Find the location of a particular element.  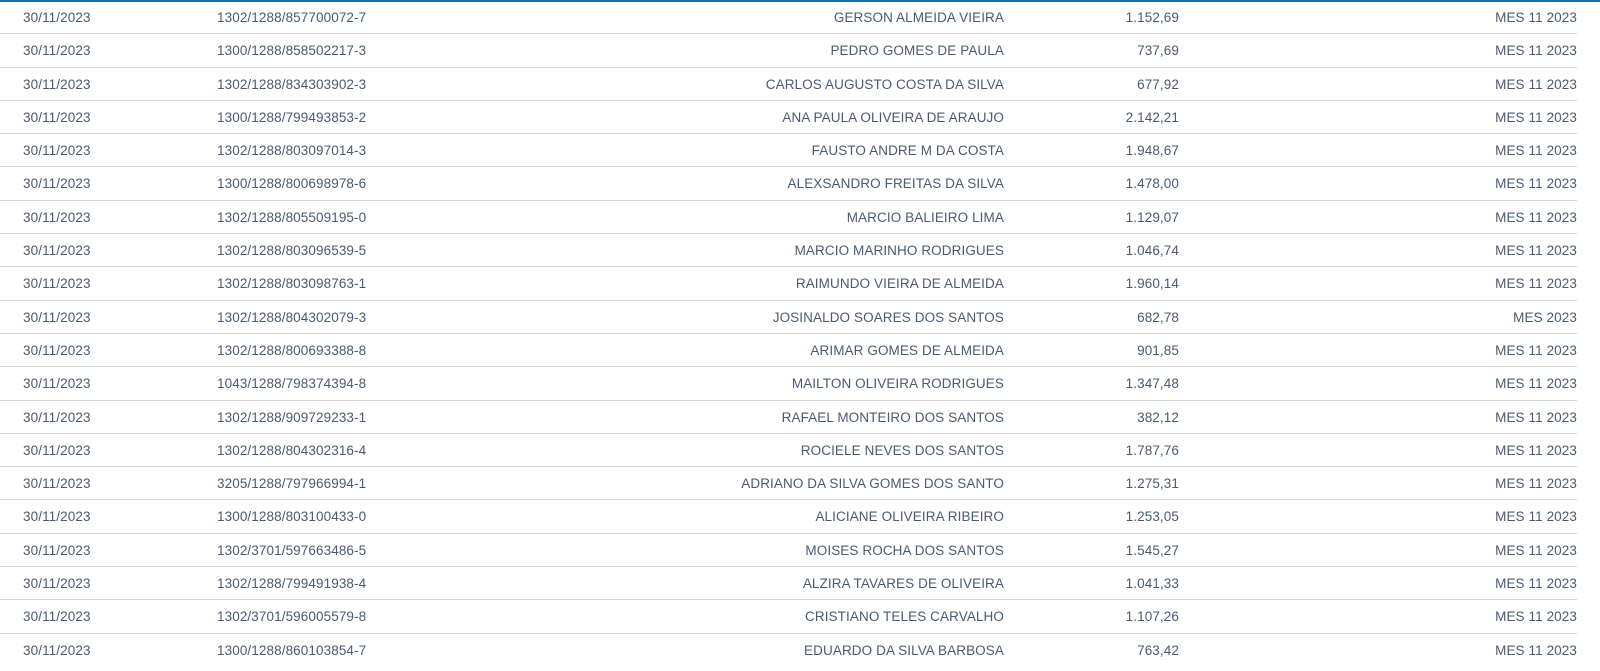

name-cell: ALZIRA TAVARES DE OLIVEIRA is located at coordinates (903, 584).